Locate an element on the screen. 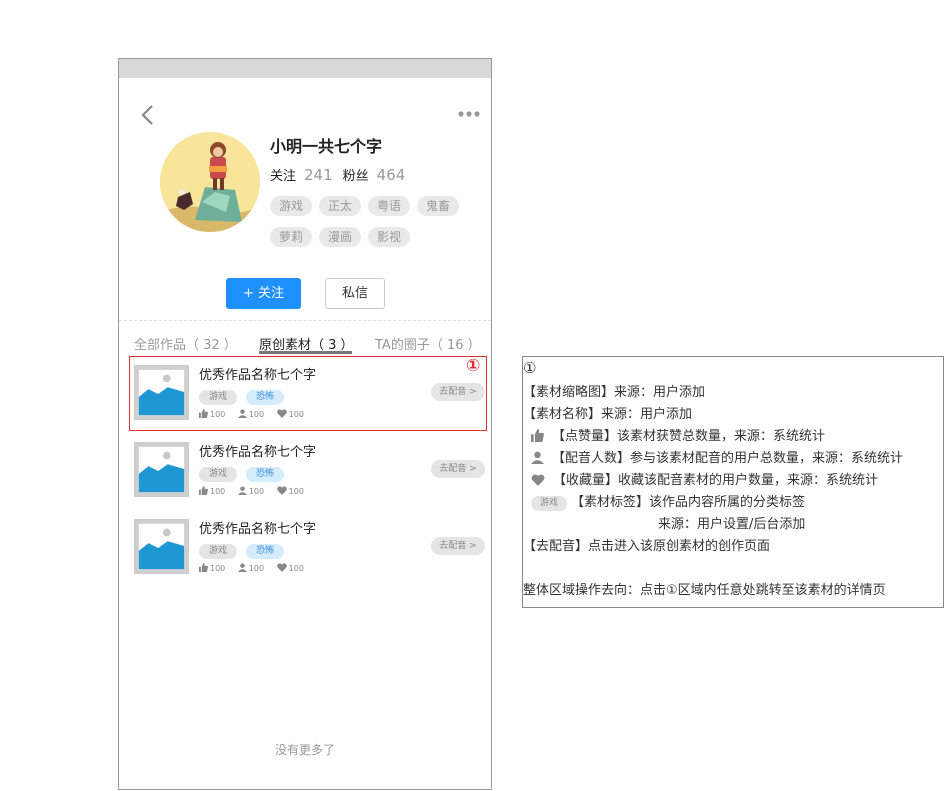  note-tags-row: 游戏 【素材标签】该作品内容所属的分类标签 is located at coordinates (664, 501).